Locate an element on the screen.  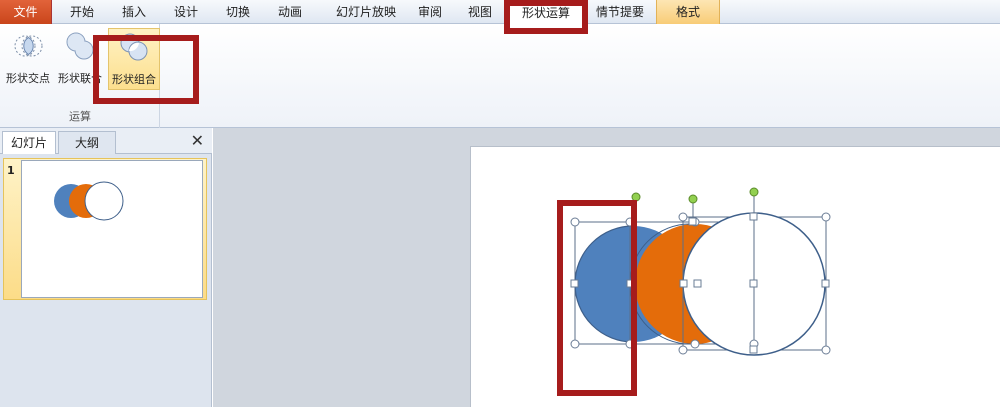
highlight-box-tab is located at coordinates (546, 17).